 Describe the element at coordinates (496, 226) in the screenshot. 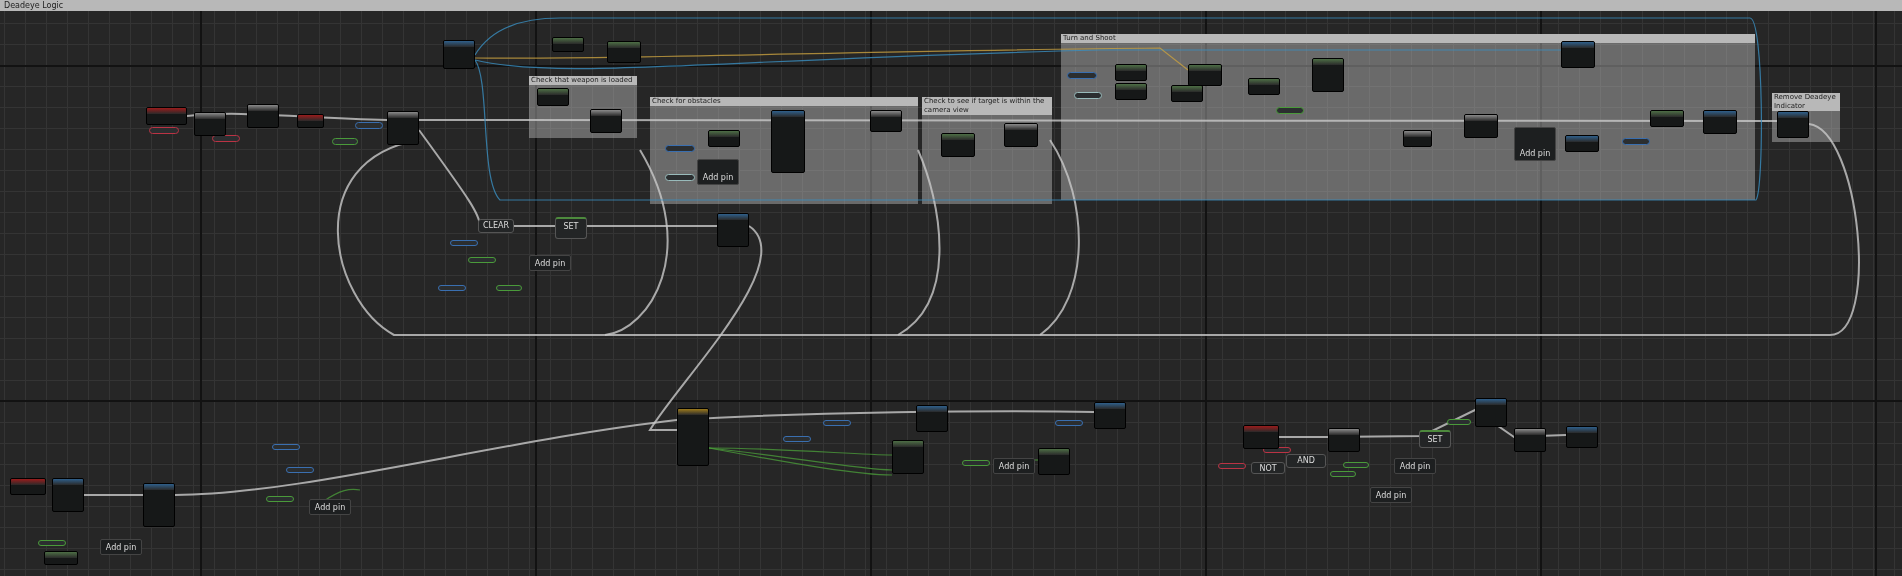

I see `graph-node: CLEAR` at that location.